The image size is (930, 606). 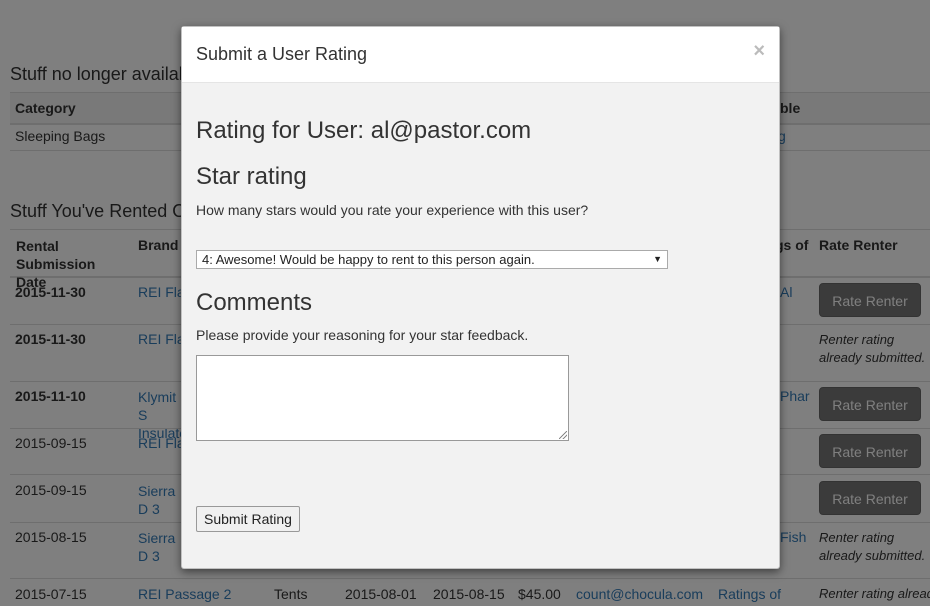 I want to click on modal-header: Submit a User Rating ×, so click(x=480, y=55).